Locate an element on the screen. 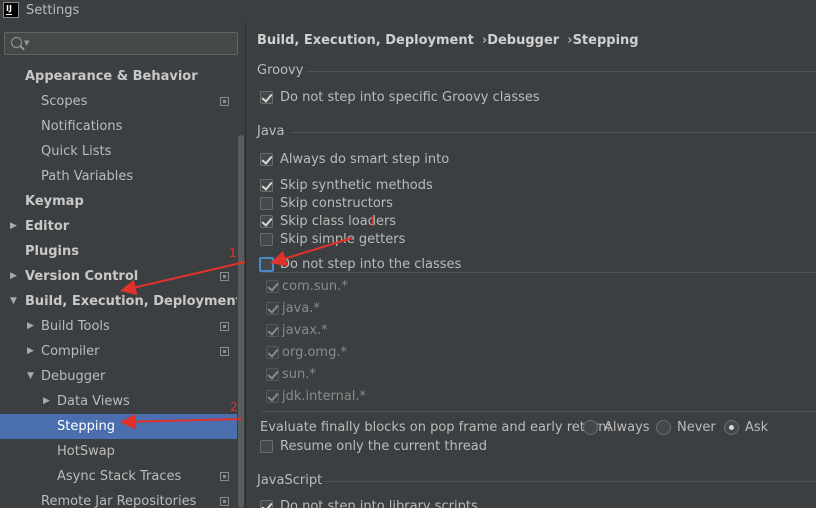 This screenshot has height=508, width=816. sidebar-item-label: Quick Lists is located at coordinates (76, 151).